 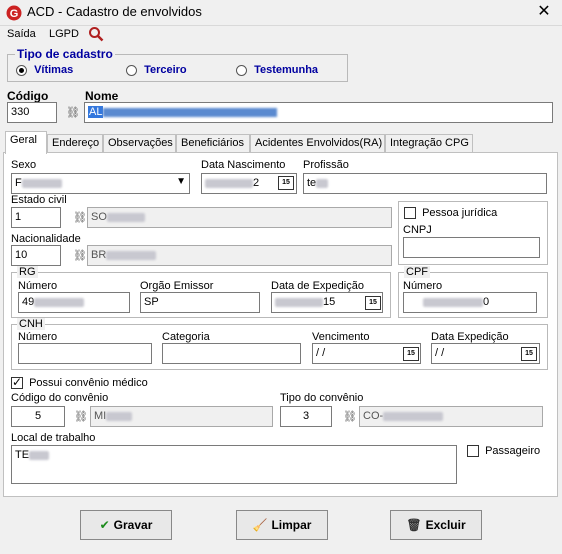 What do you see at coordinates (329, 302) in the screenshot?
I see `rg-expedicao-value: 15` at bounding box center [329, 302].